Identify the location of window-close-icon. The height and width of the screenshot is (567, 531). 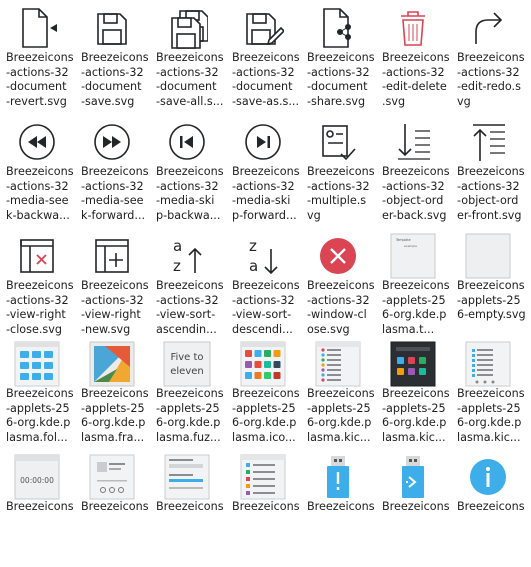
(338, 256).